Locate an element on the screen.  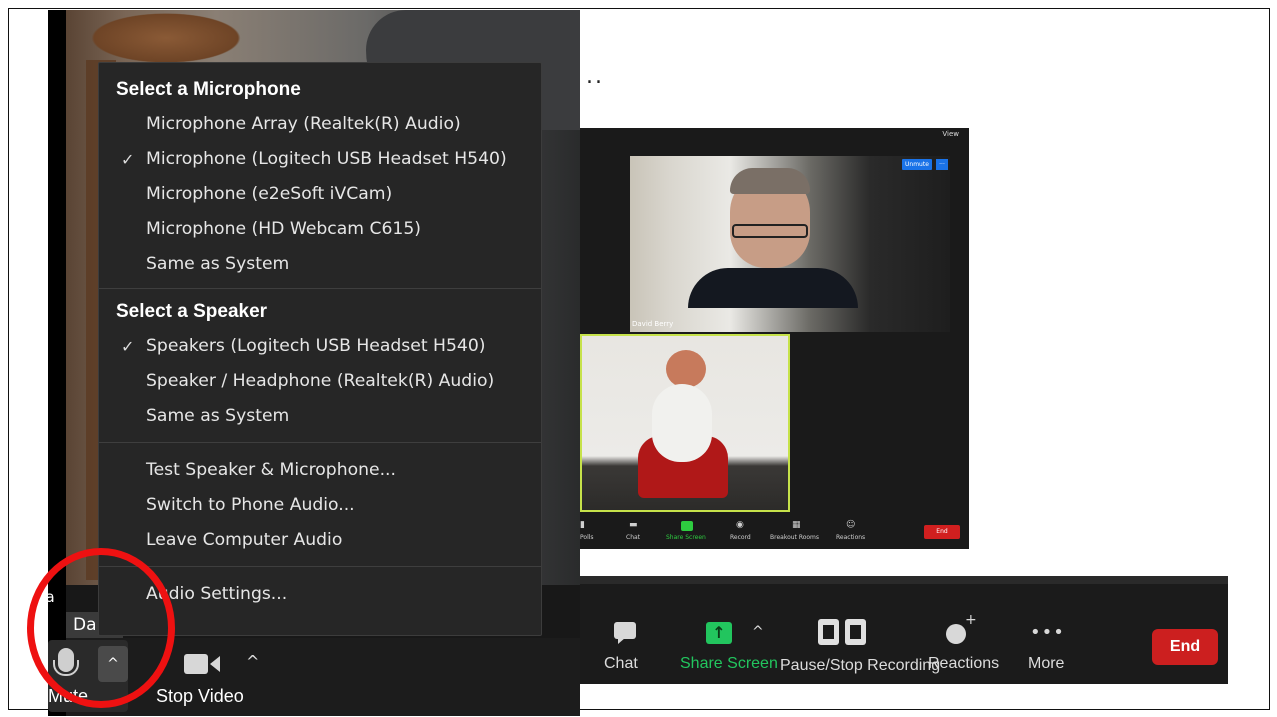
chat-icon is located at coordinates (625, 633).